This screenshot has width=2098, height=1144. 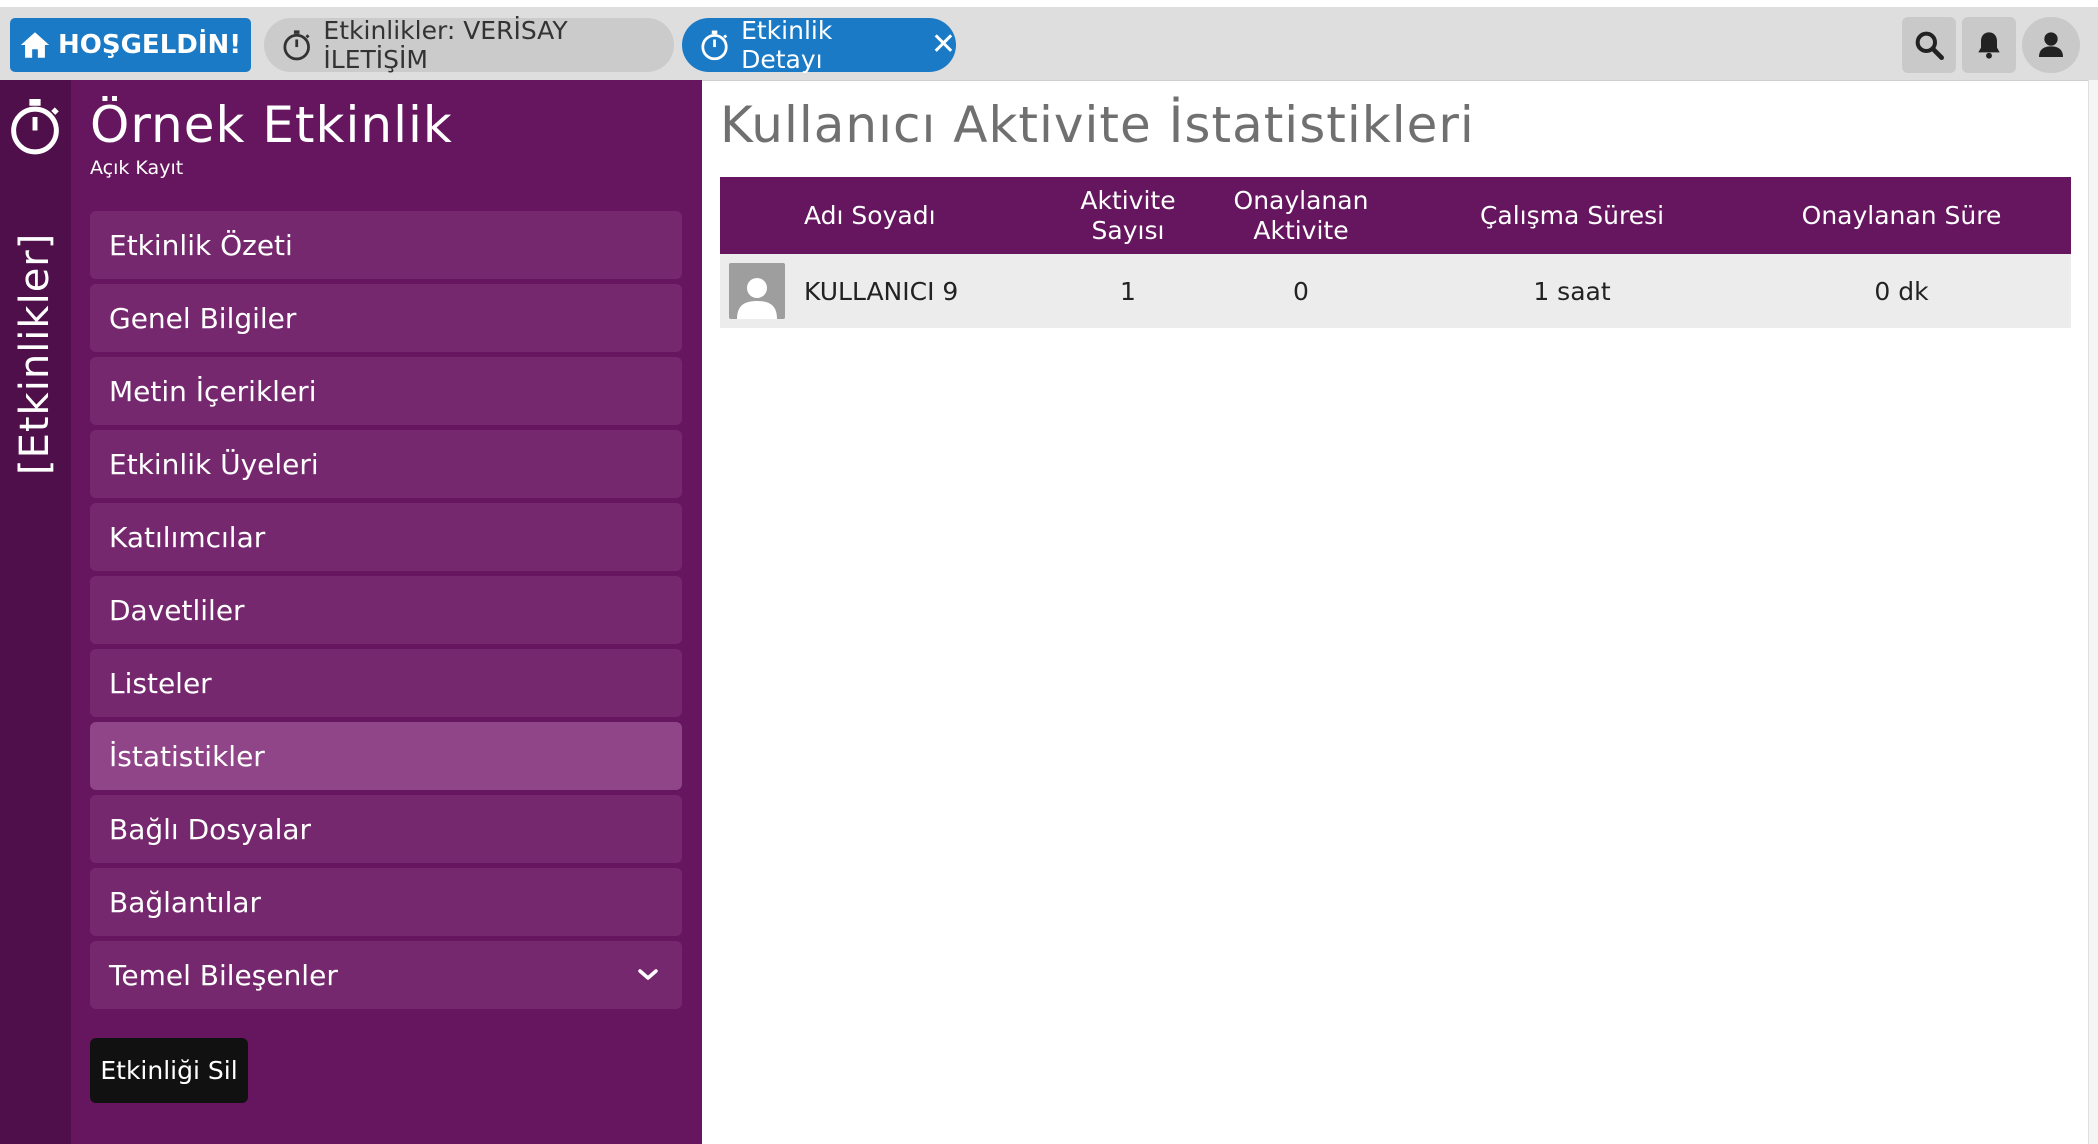 What do you see at coordinates (762, 215) in the screenshot?
I see `avatar-column-header` at bounding box center [762, 215].